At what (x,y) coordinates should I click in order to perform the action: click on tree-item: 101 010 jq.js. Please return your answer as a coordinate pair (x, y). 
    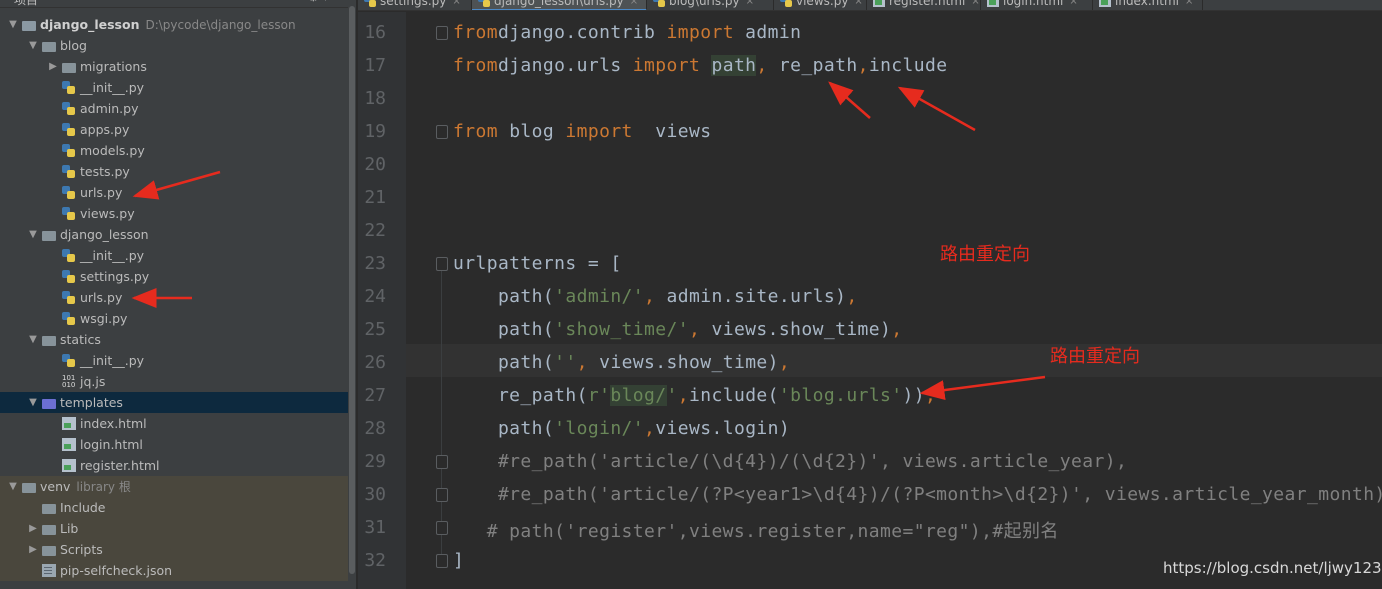
    Looking at the image, I should click on (174, 381).